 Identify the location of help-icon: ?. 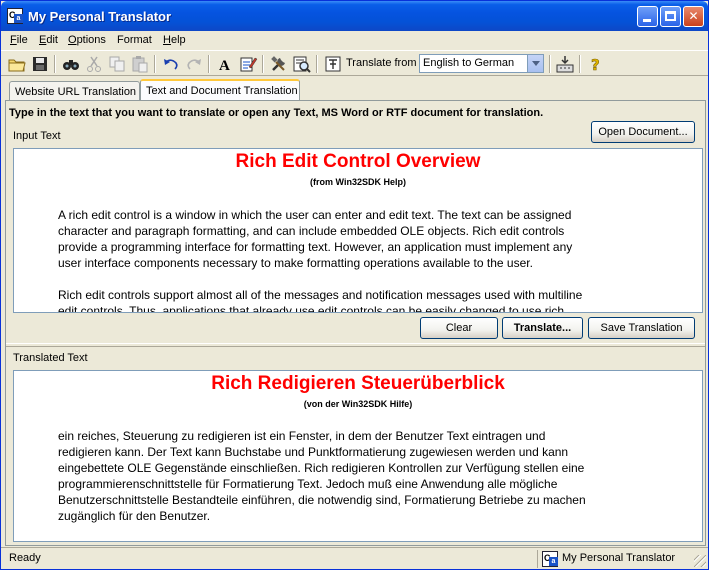
(596, 64).